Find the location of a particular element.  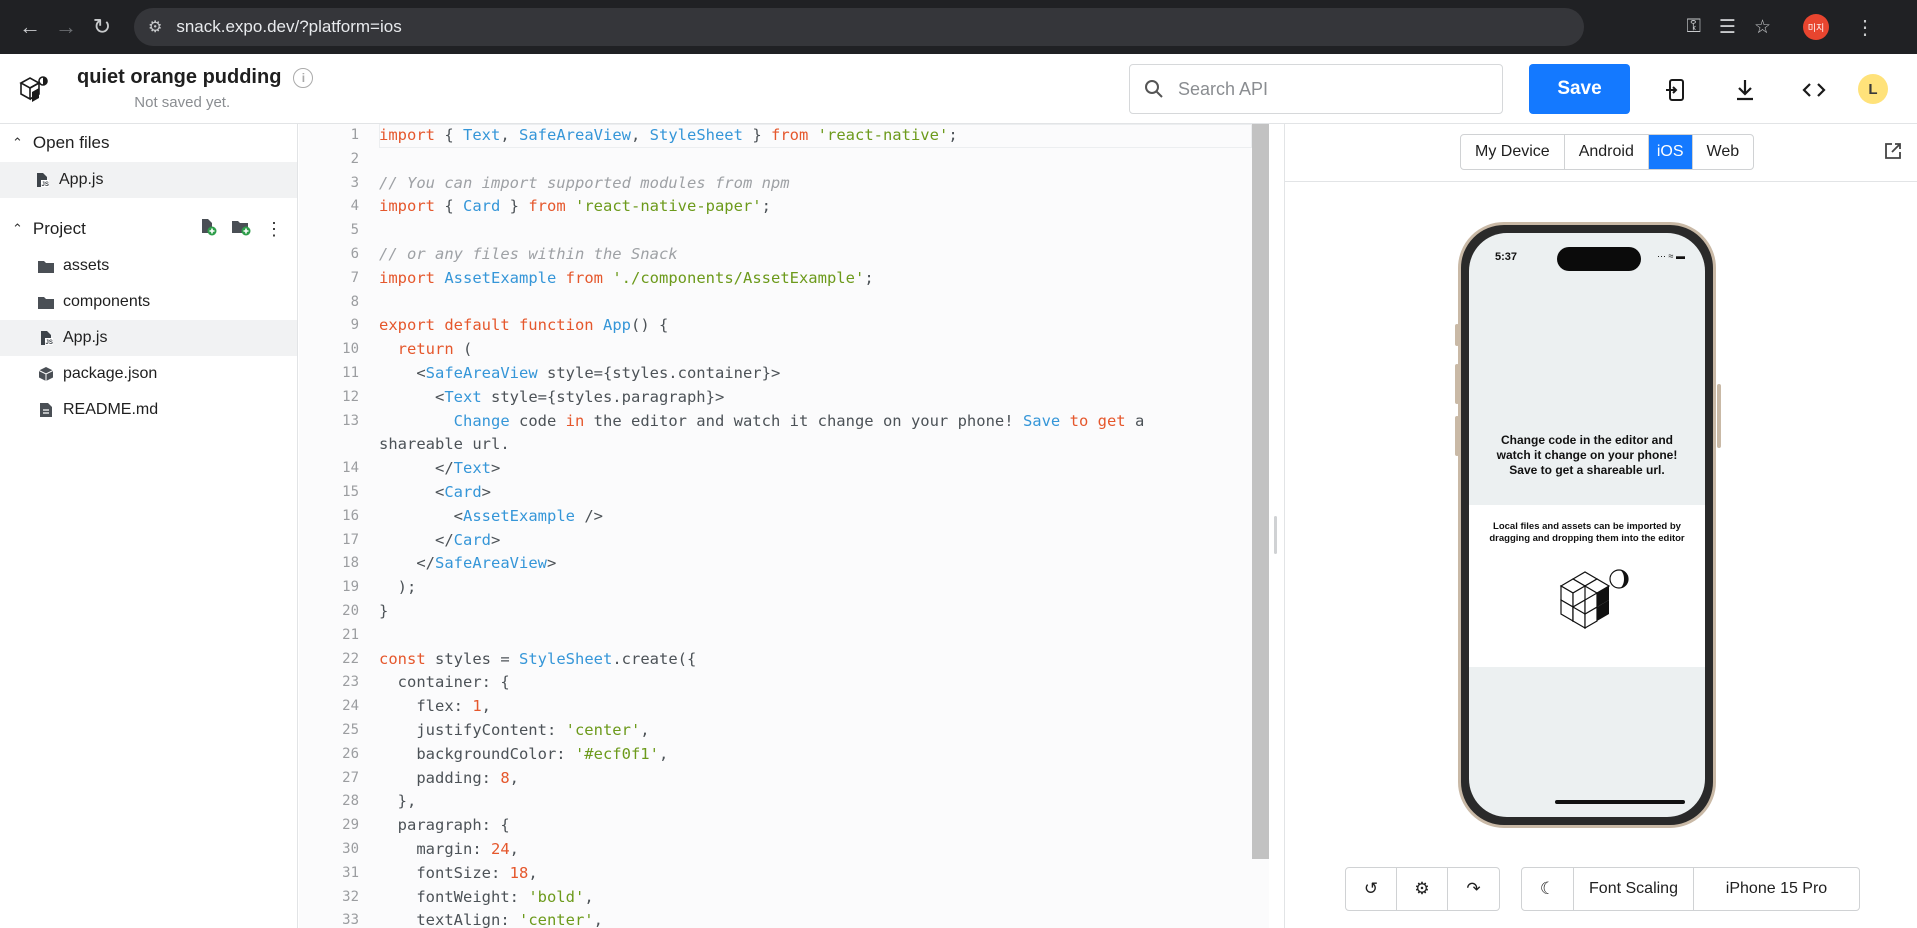

search-input is located at coordinates (1328, 89).